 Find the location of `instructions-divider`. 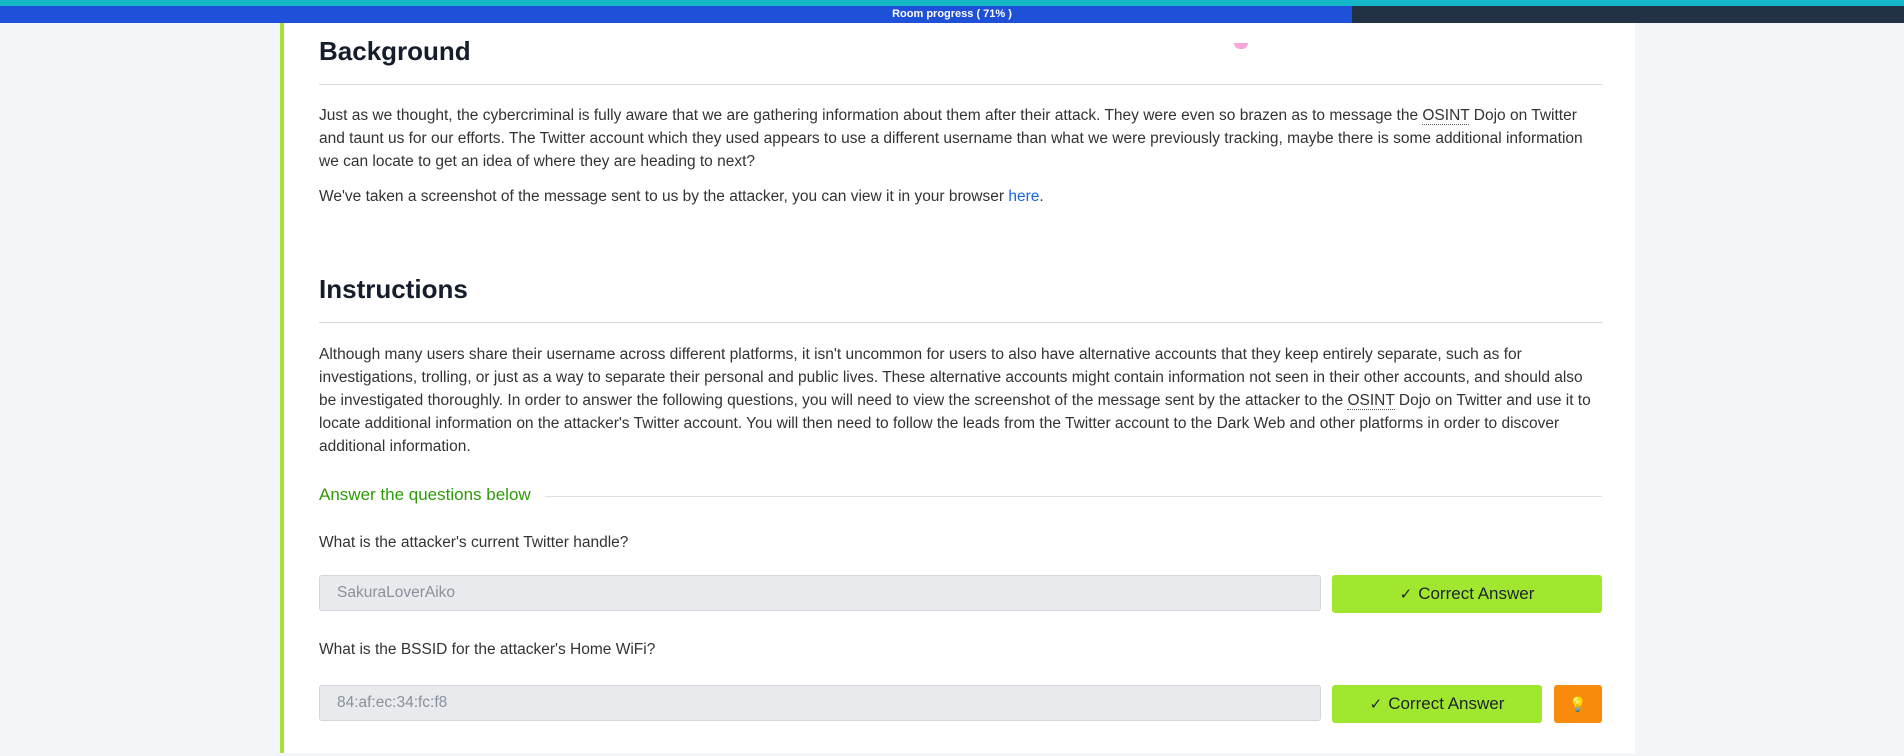

instructions-divider is located at coordinates (960, 322).